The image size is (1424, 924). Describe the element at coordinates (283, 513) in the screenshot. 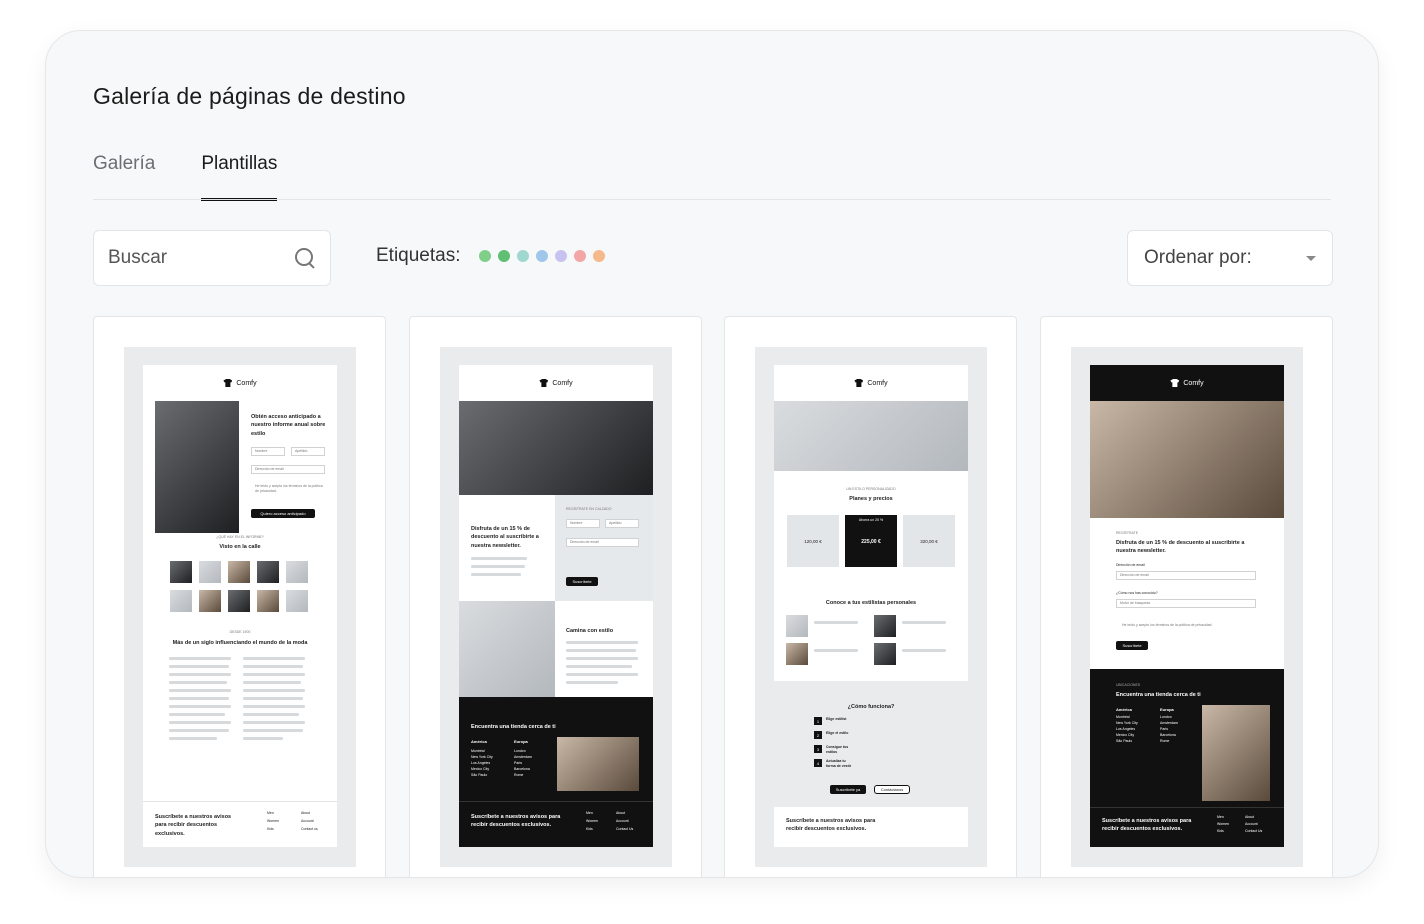

I see `cta-button: Quiero acceso anticipado` at that location.